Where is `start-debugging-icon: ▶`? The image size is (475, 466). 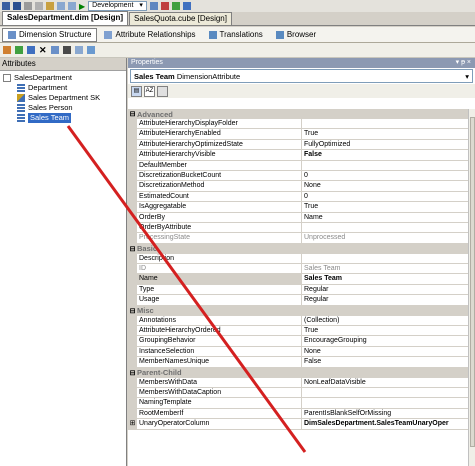
start-debugging-icon: ▶ is located at coordinates (82, 6).